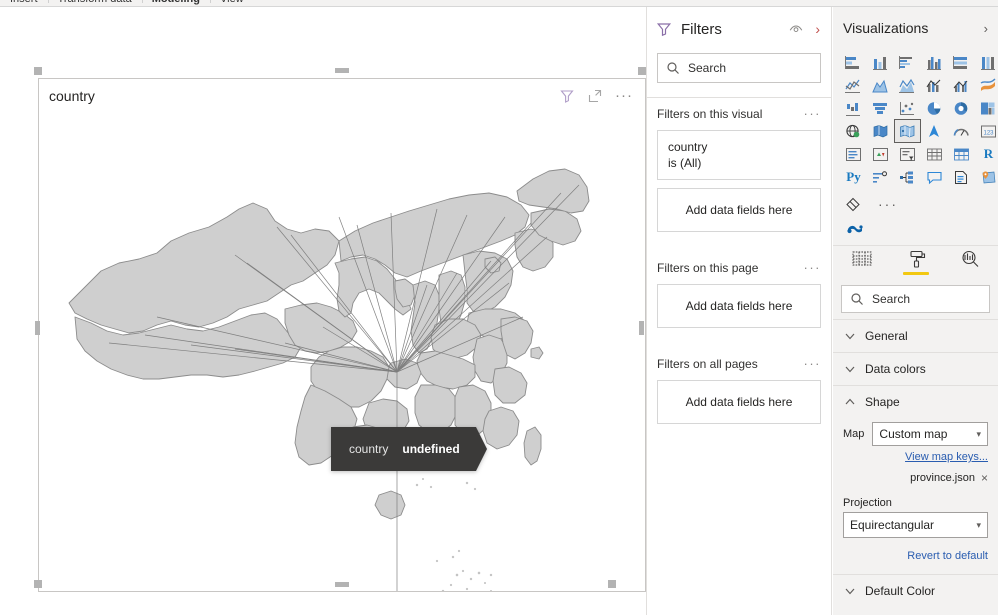 Image resolution: width=998 pixels, height=615 pixels. I want to click on remove-custom-map-icon: ×, so click(984, 478).